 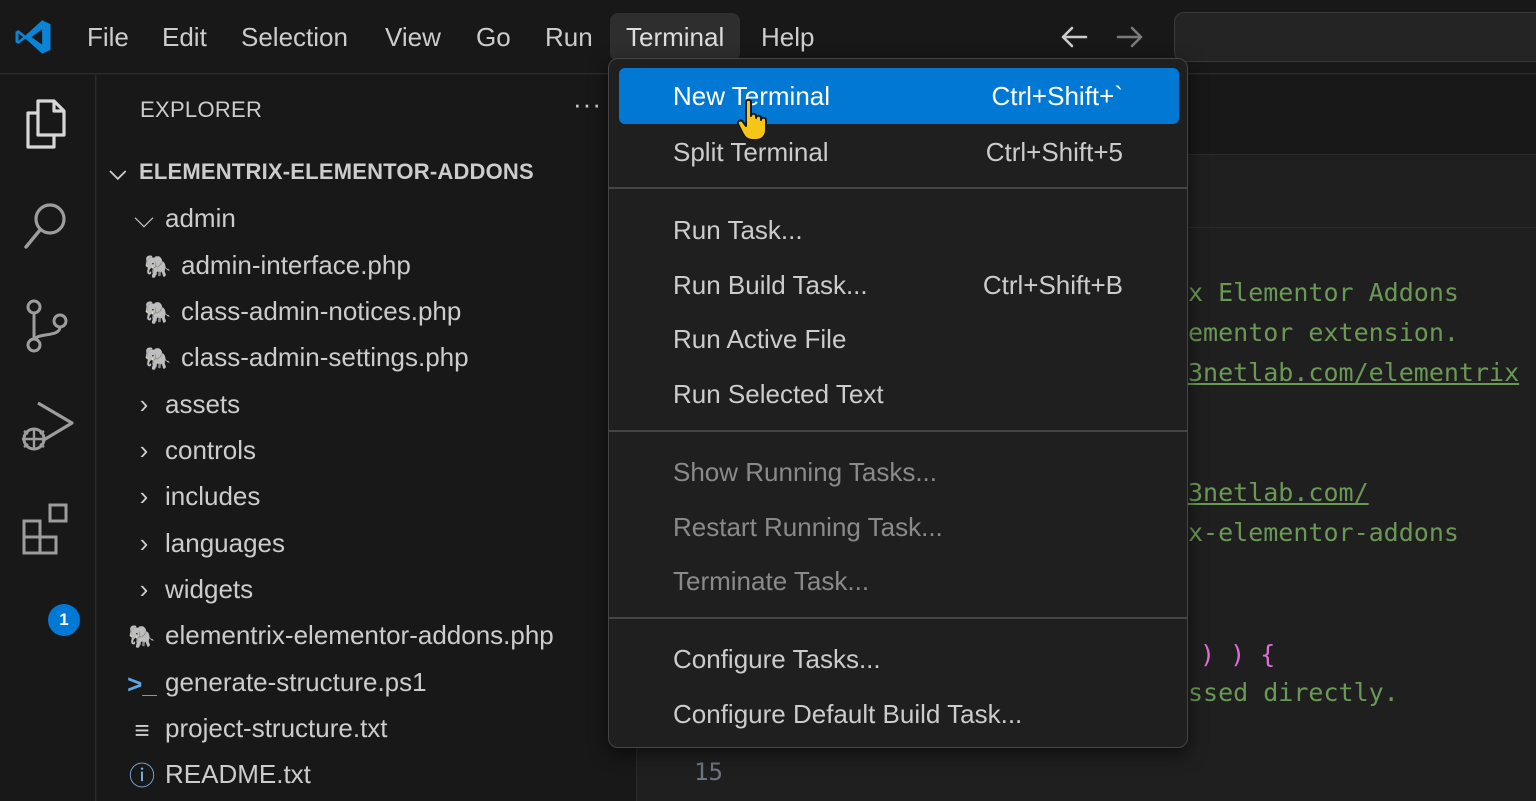 I want to click on tree-item-assets: › assets, so click(x=187, y=404).